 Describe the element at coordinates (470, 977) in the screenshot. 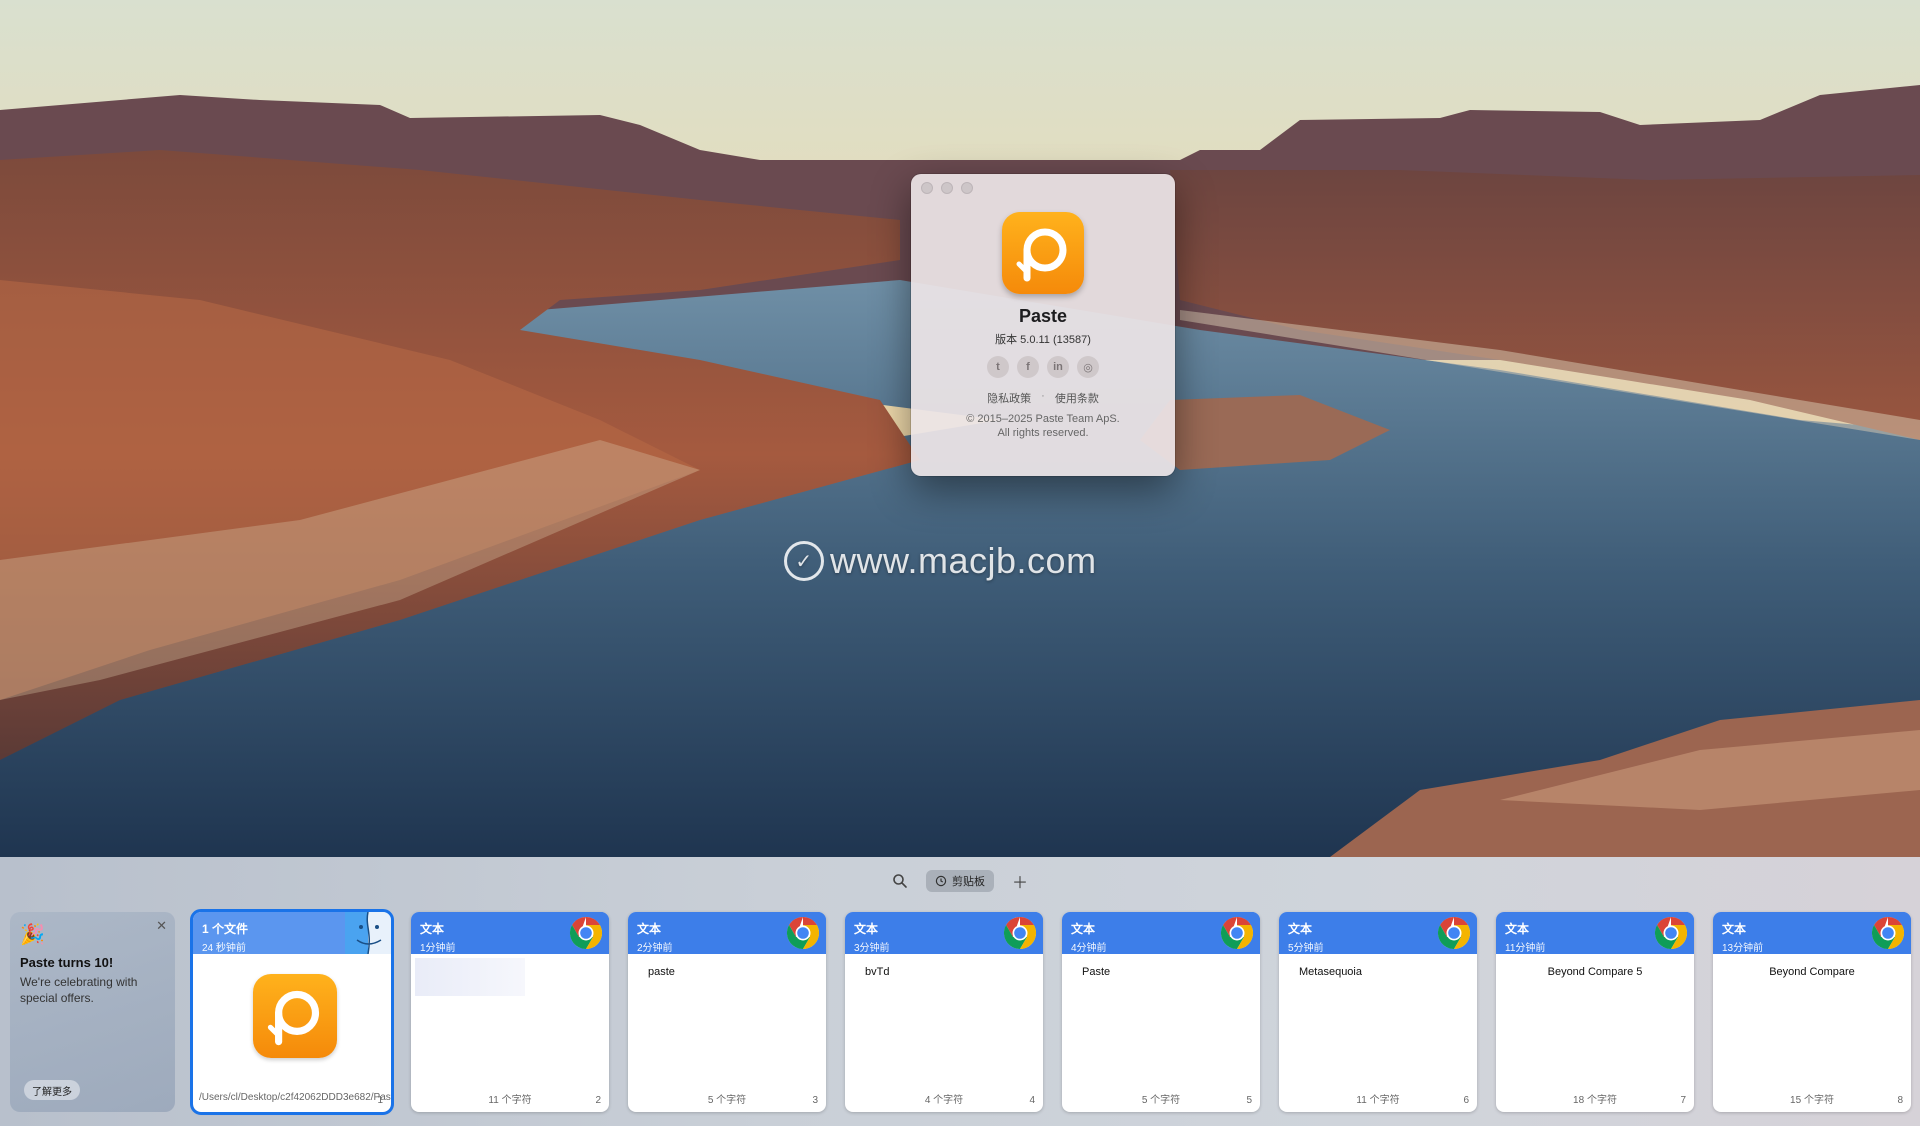

I see `content-preview` at that location.